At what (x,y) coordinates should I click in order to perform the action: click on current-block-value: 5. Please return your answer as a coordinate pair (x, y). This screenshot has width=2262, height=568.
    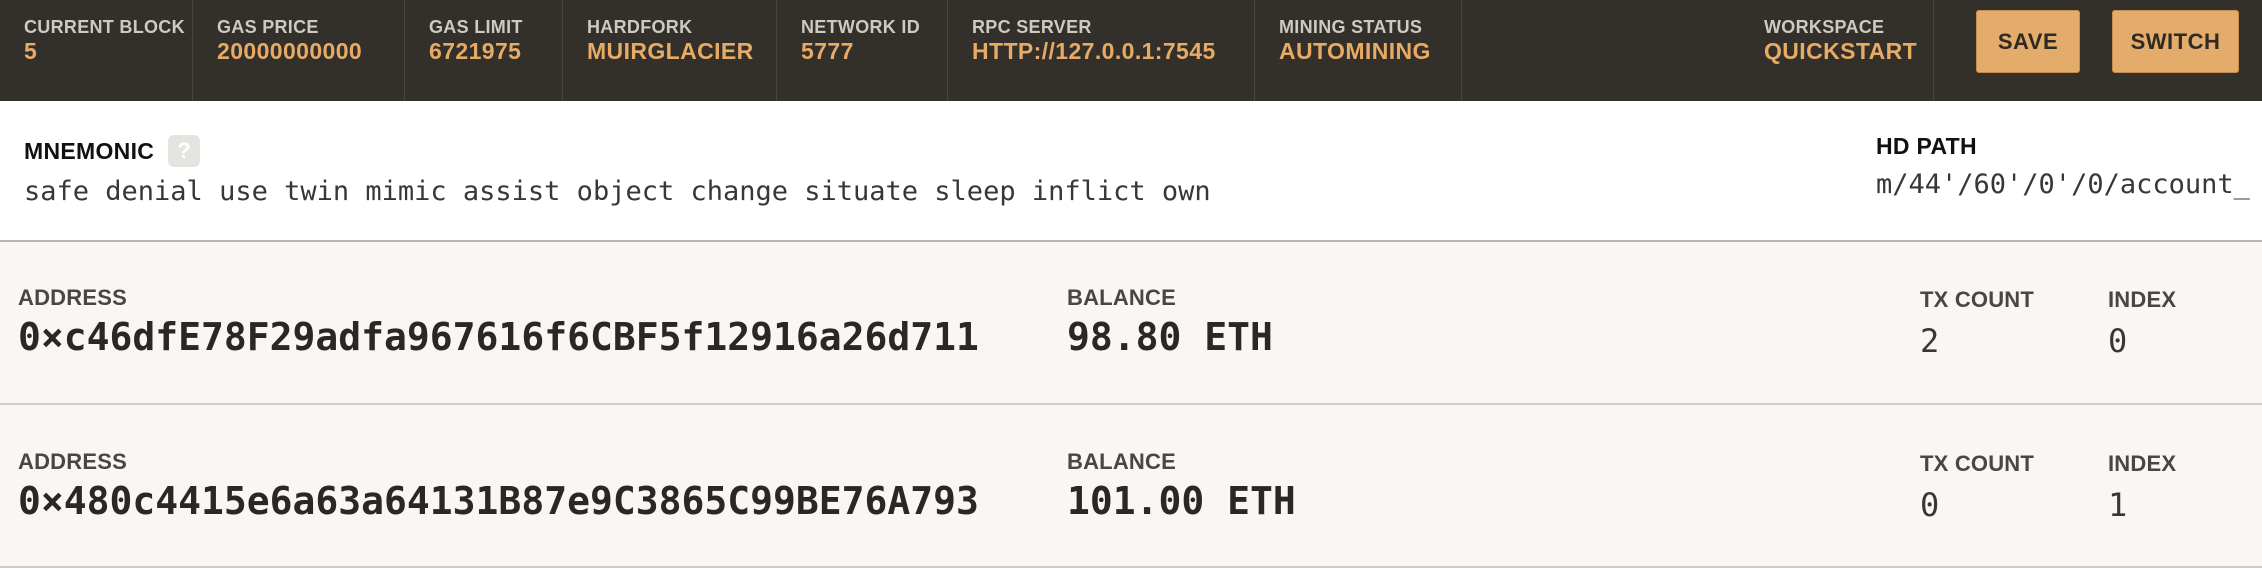
    Looking at the image, I should click on (31, 51).